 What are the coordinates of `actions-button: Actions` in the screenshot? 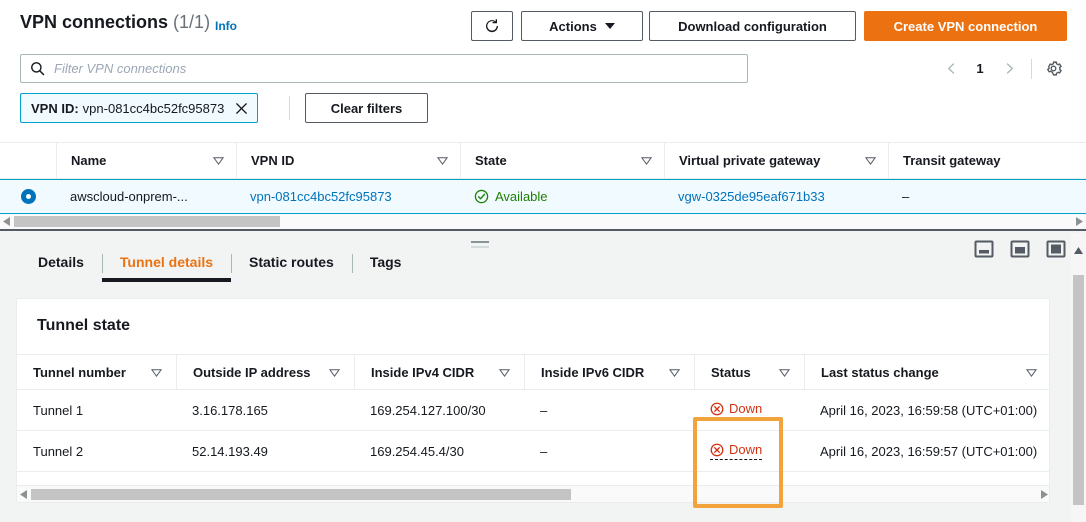 It's located at (582, 26).